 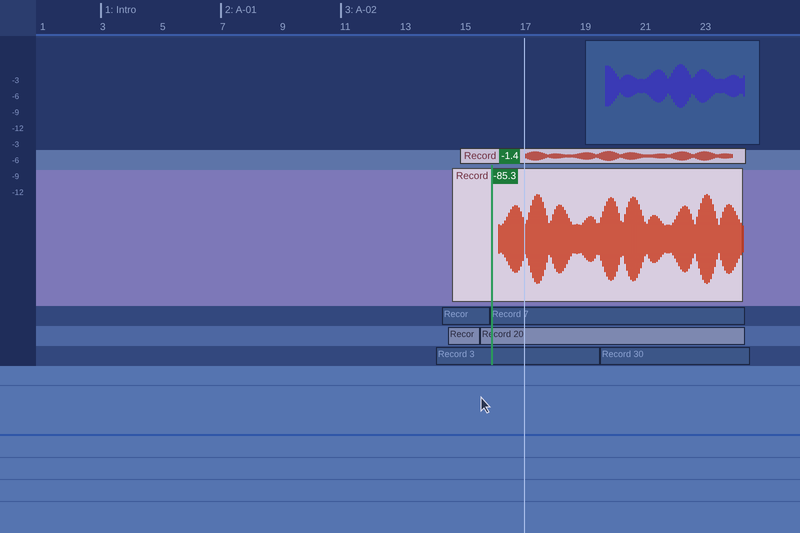 I want to click on ruler-number: 1, so click(x=43, y=28).